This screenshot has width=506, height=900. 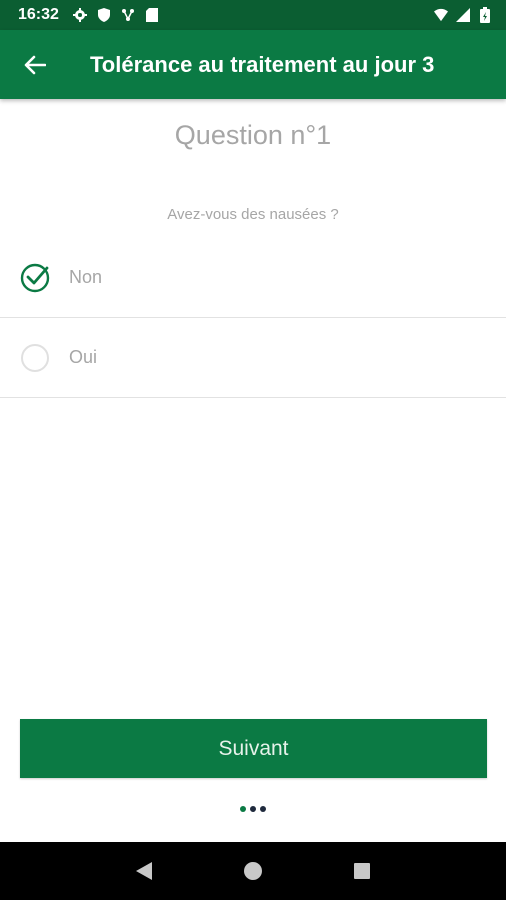 I want to click on page-title: Tolérance au traitement au jour 3, so click(x=262, y=64).